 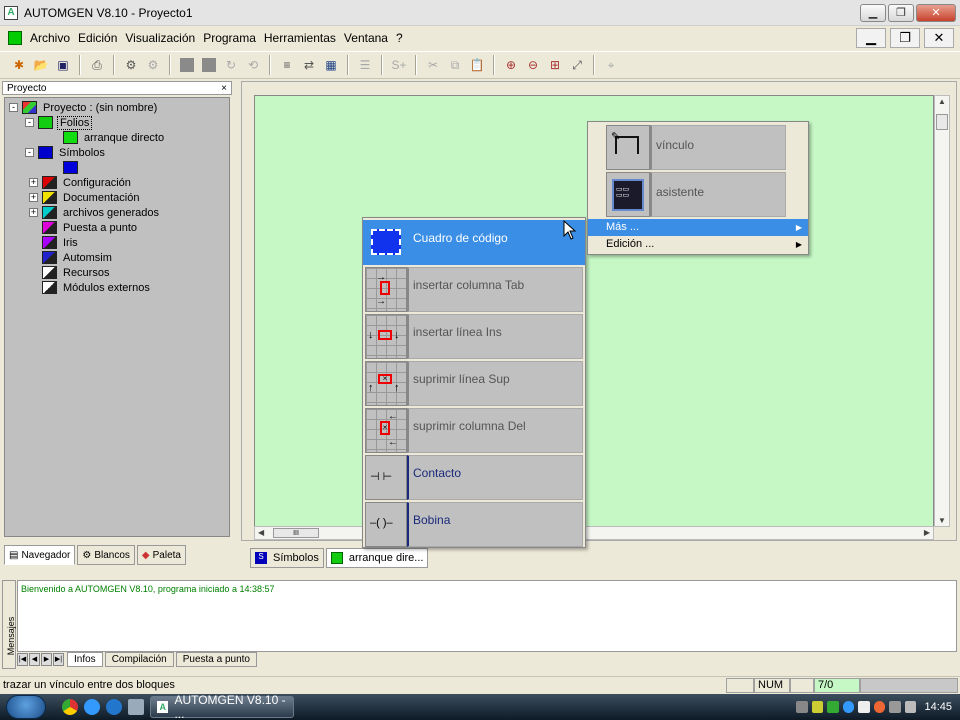 What do you see at coordinates (801, 707) in the screenshot?
I see `tray-network-icon` at bounding box center [801, 707].